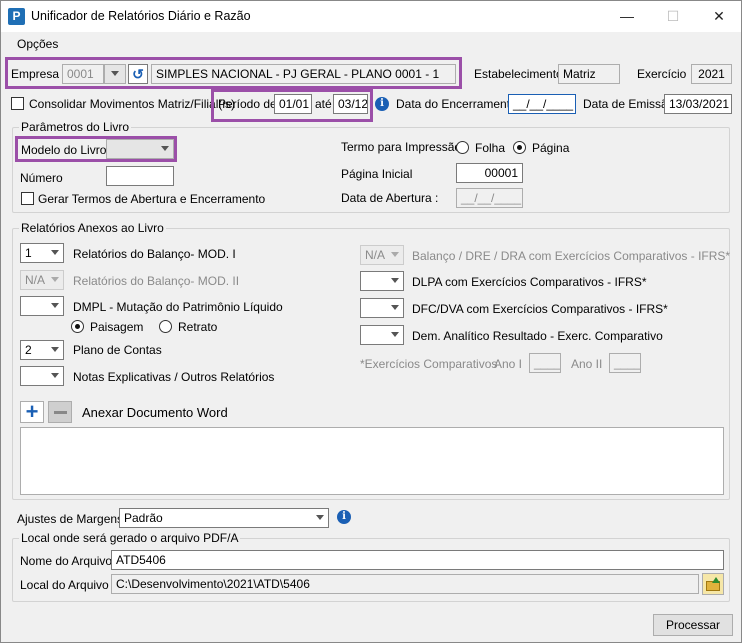  Describe the element at coordinates (542, 104) in the screenshot. I see `encerramento-field: __/__/____` at that location.